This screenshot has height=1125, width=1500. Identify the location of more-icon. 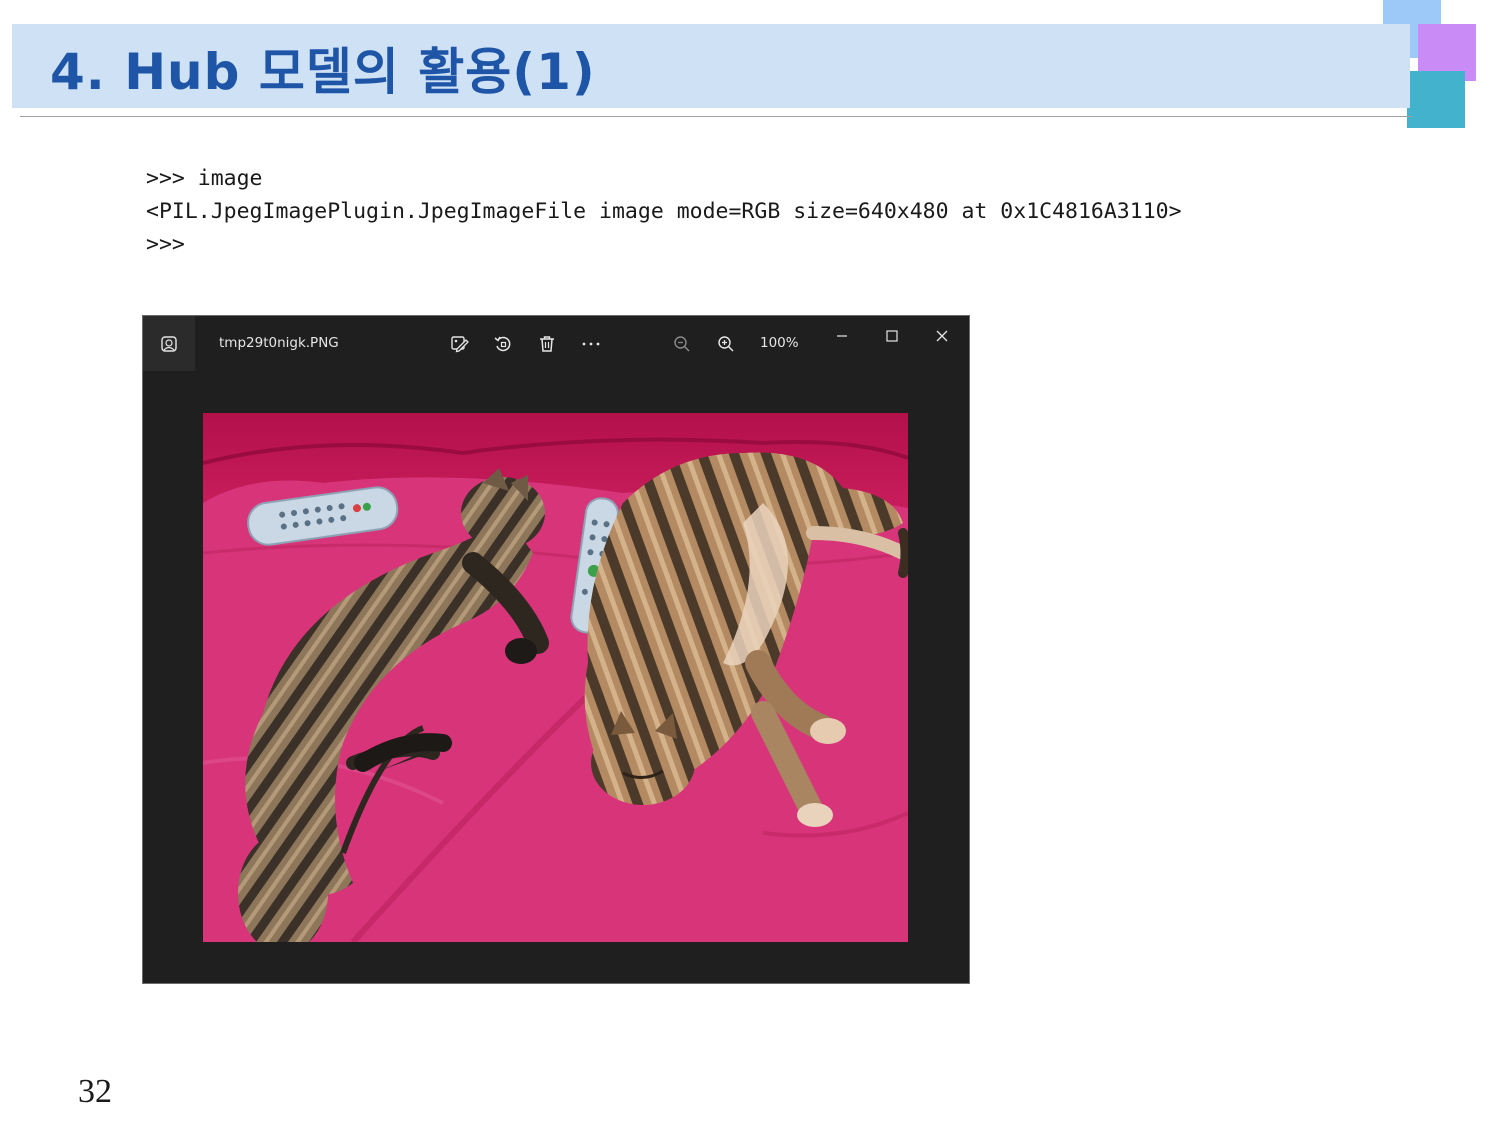
(591, 344).